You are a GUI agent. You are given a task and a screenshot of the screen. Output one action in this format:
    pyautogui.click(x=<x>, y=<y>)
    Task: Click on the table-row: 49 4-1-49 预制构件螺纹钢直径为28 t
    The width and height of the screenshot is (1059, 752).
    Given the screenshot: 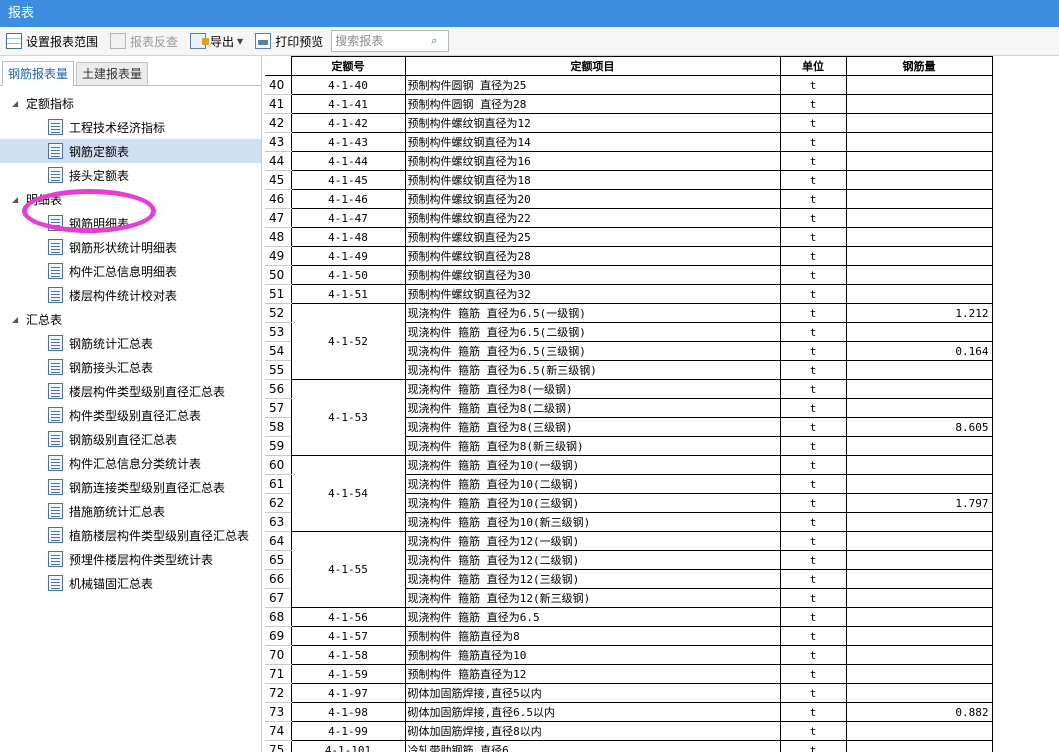 What is the action you would take?
    pyautogui.click(x=629, y=256)
    